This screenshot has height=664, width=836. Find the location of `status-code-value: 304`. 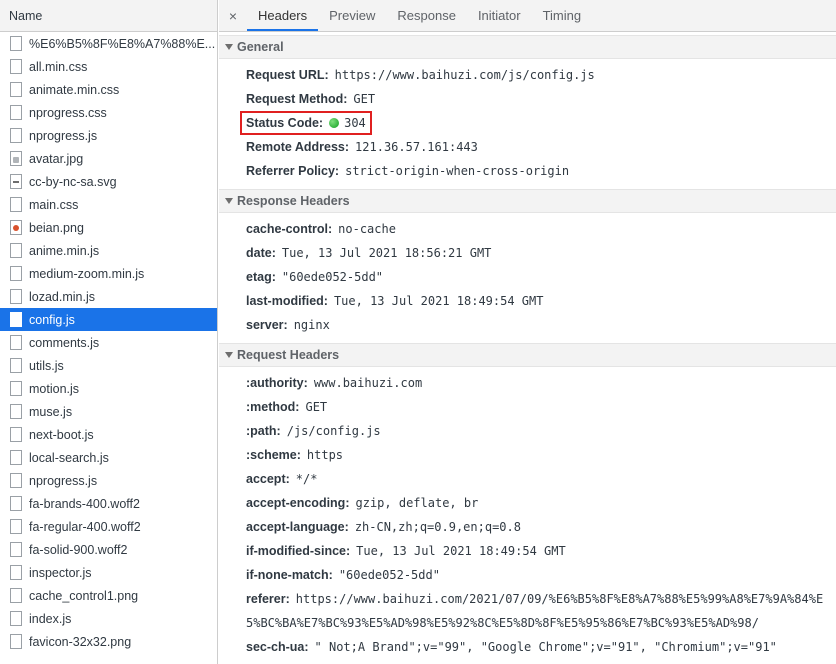

status-code-value: 304 is located at coordinates (355, 123).